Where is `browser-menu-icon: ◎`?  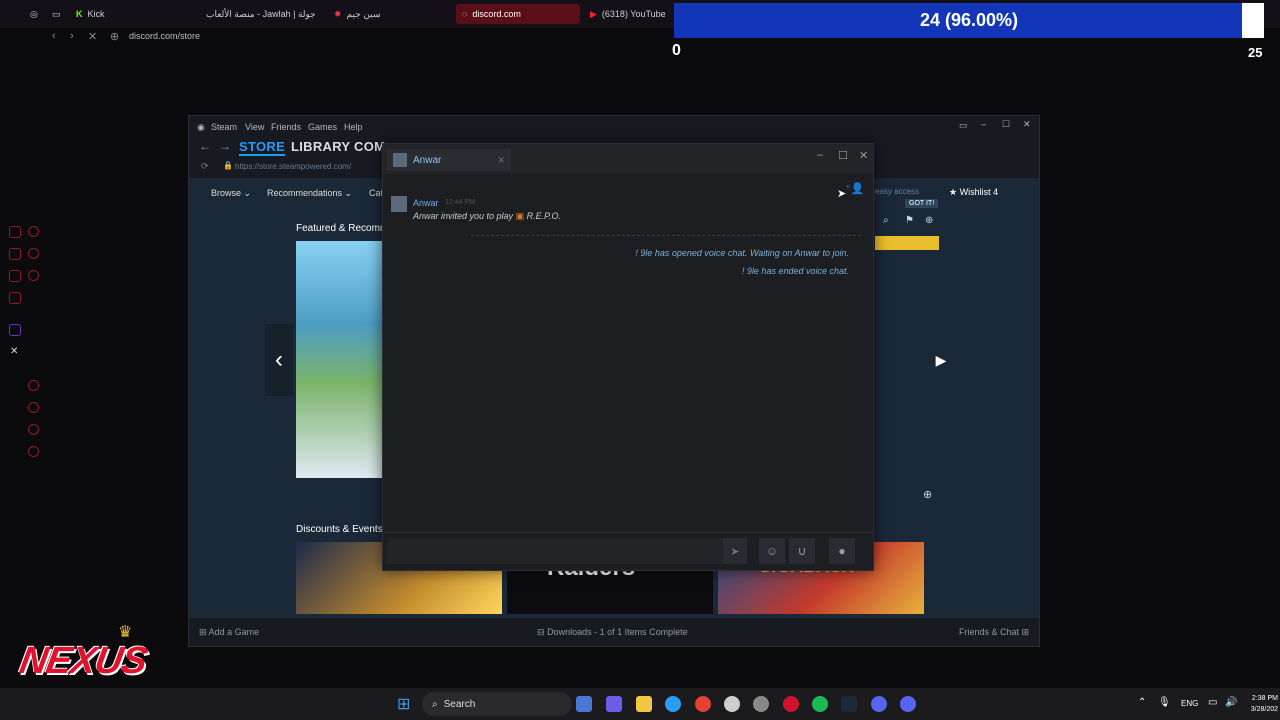 browser-menu-icon: ◎ is located at coordinates (34, 14).